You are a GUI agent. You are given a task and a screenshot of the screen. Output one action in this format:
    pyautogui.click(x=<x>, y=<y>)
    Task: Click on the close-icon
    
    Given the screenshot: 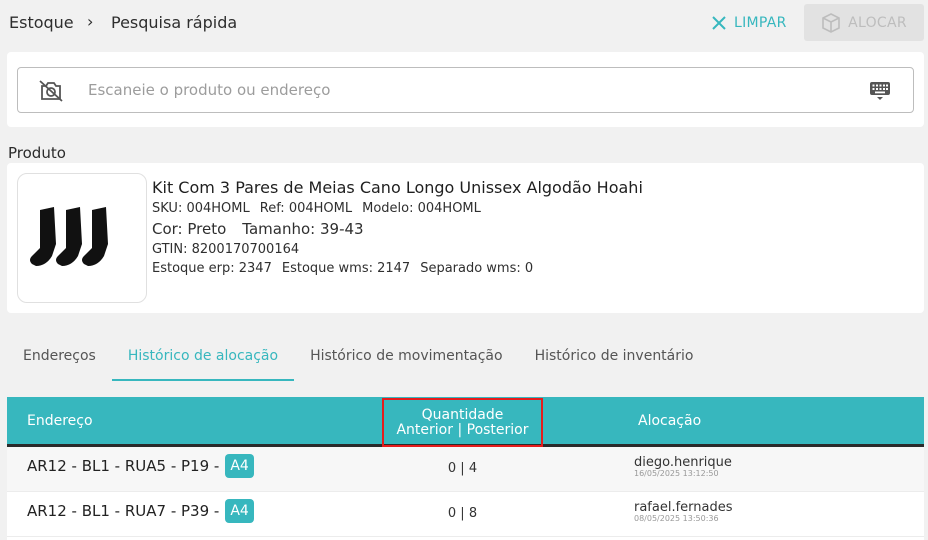 What is the action you would take?
    pyautogui.click(x=719, y=23)
    